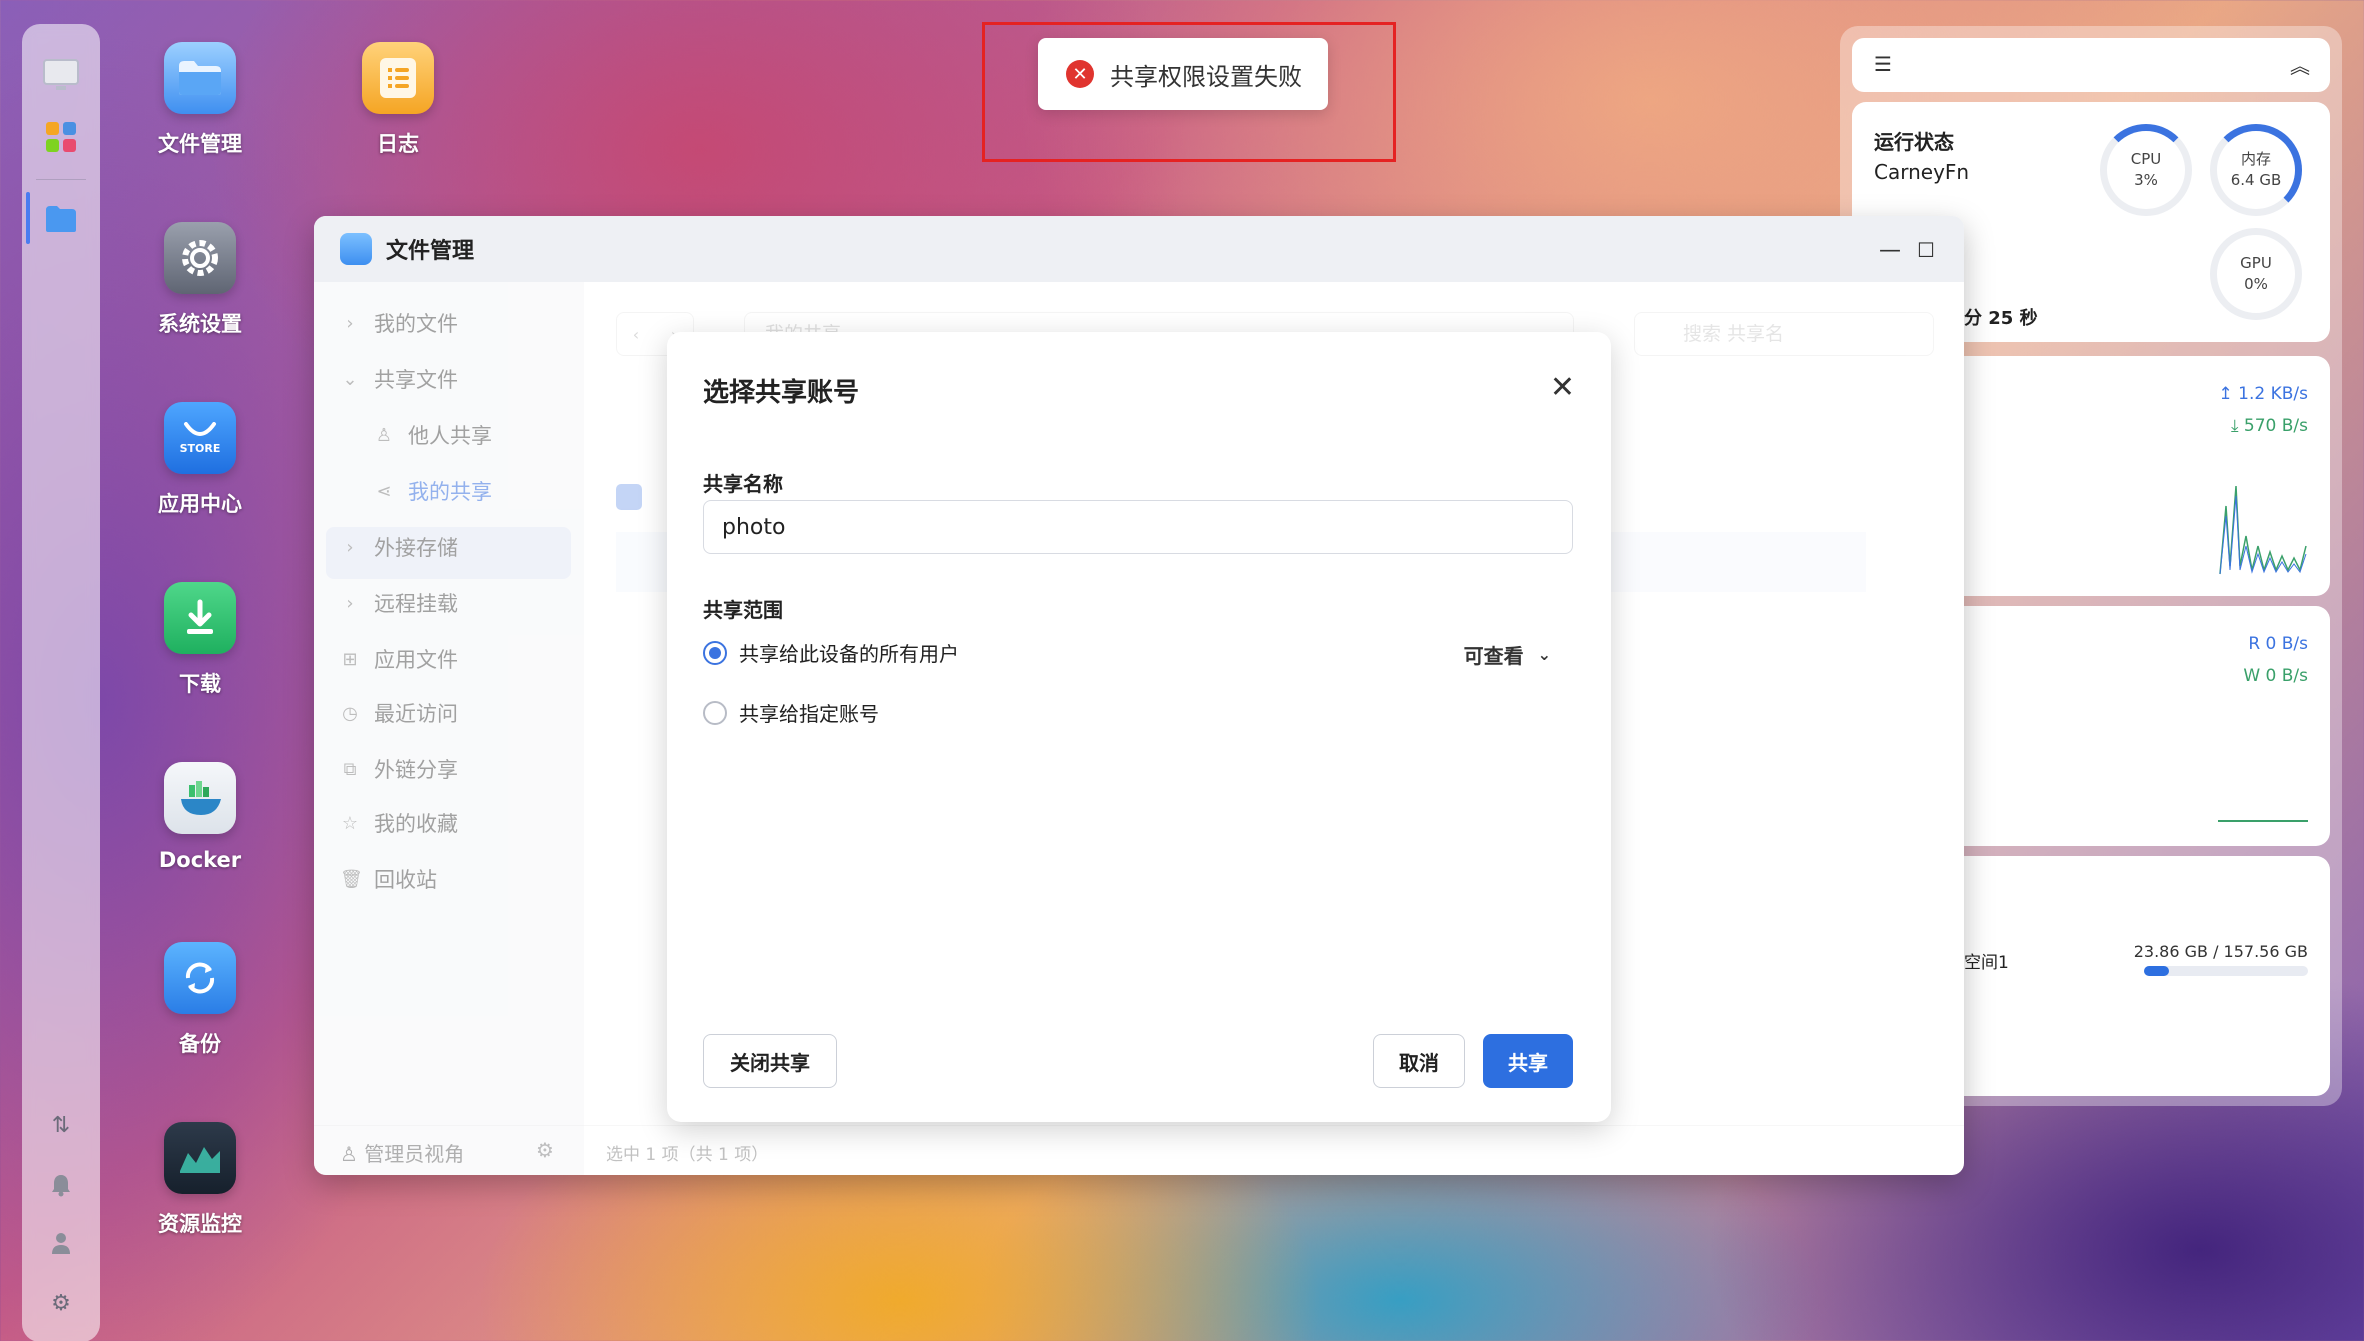  I want to click on search-input: 搜索 共享名, so click(1784, 334).